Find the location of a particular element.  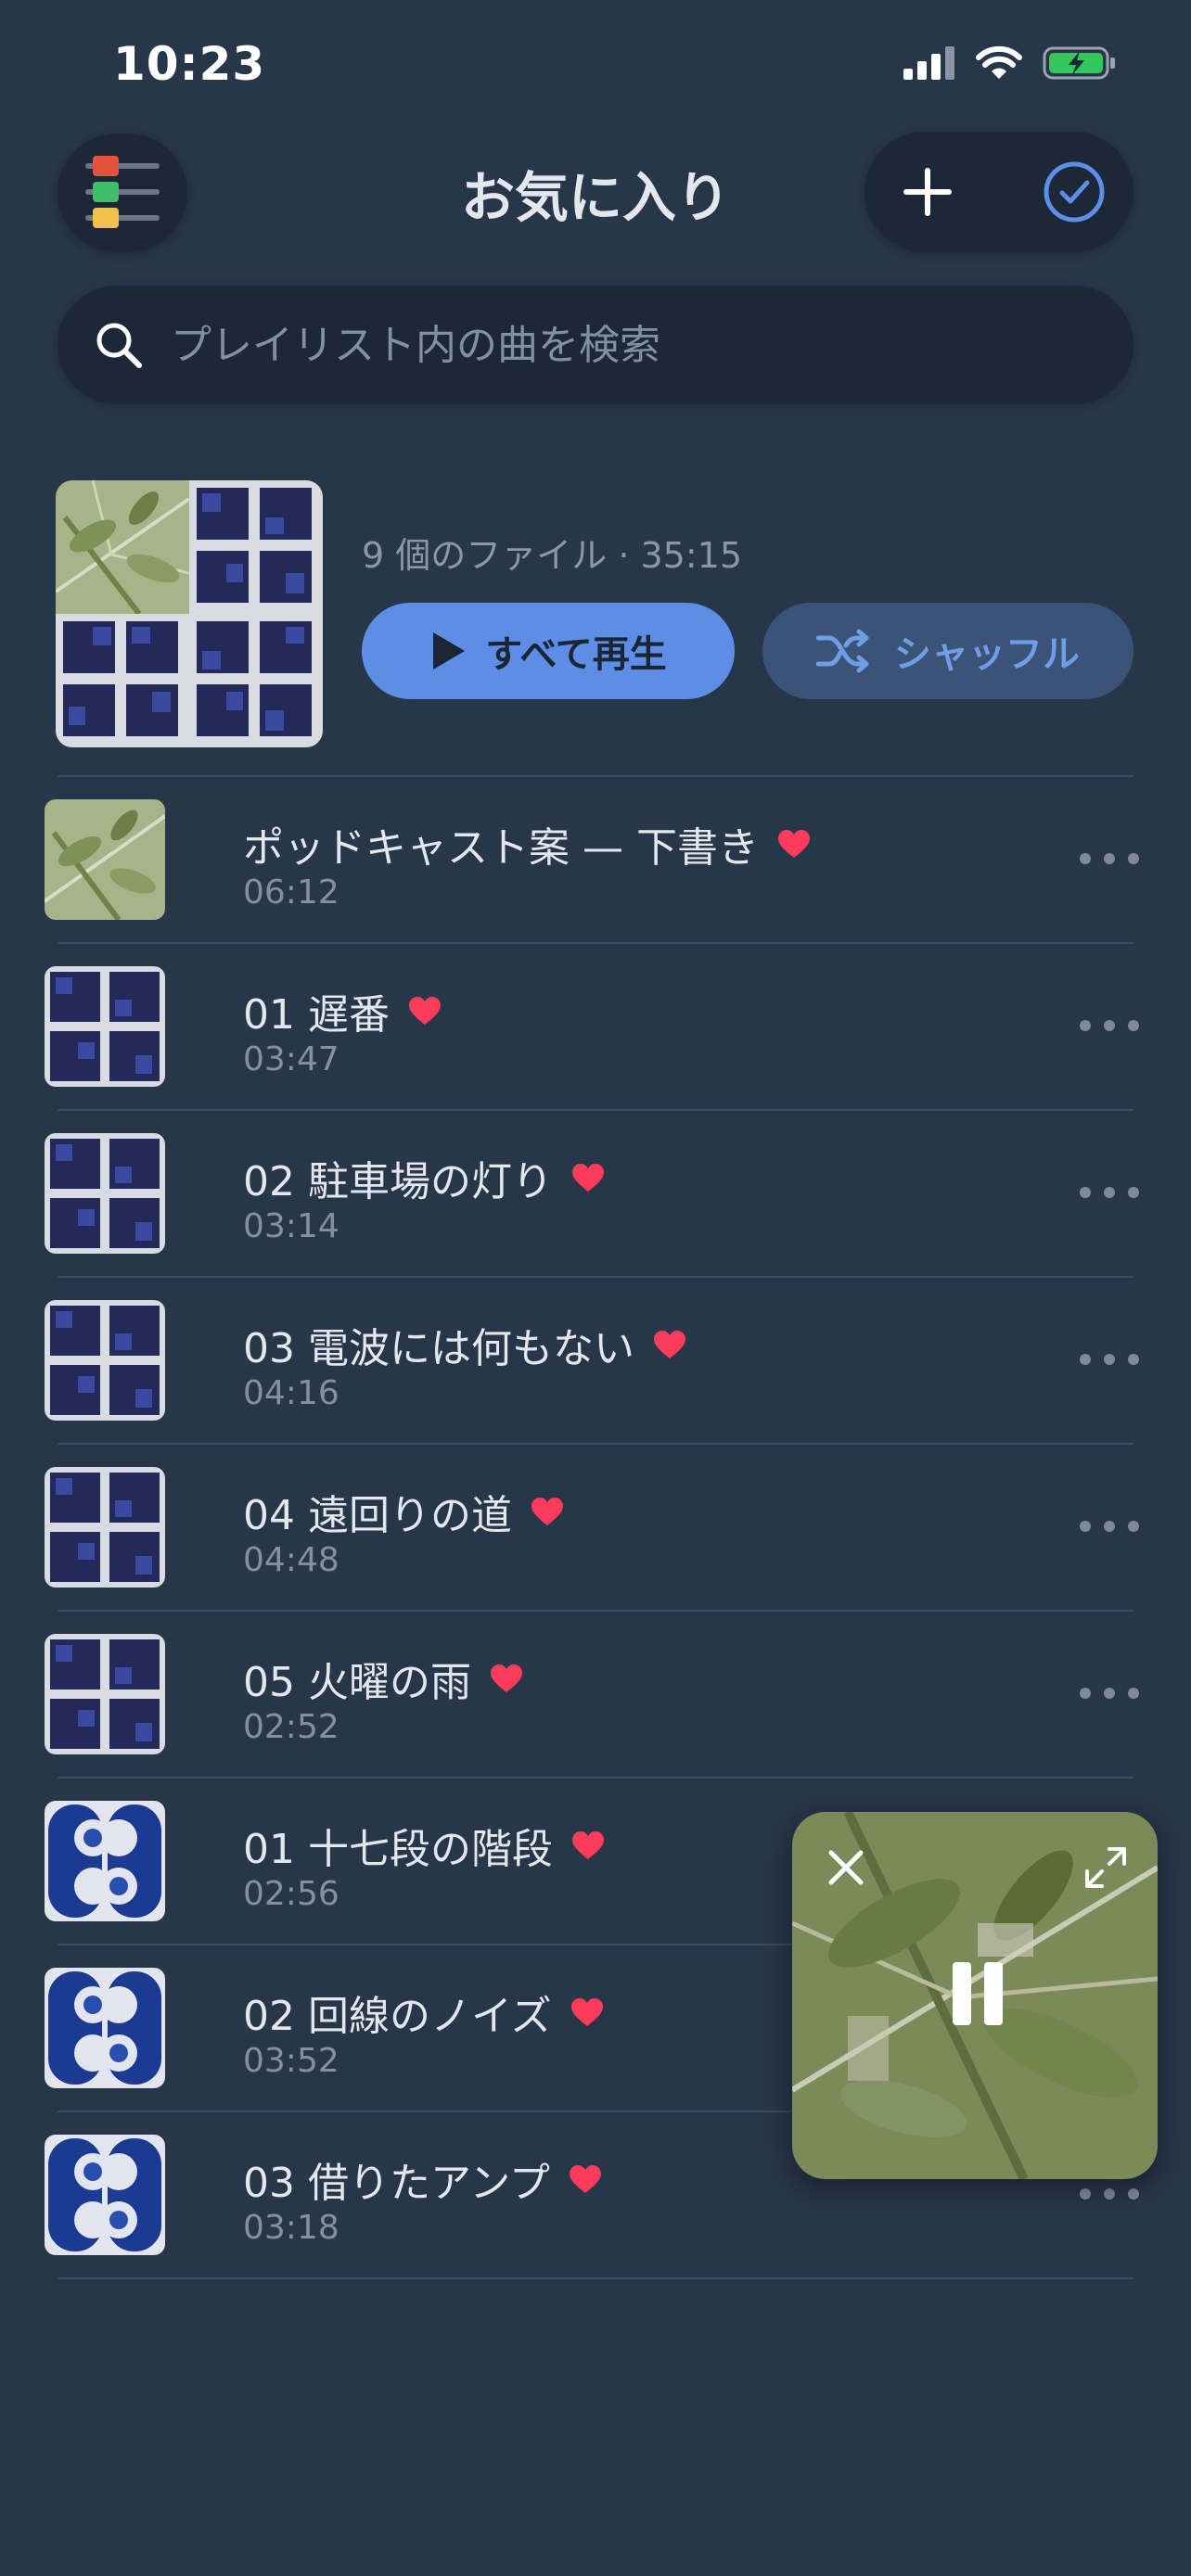

pause-icon-bar is located at coordinates (962, 1994).